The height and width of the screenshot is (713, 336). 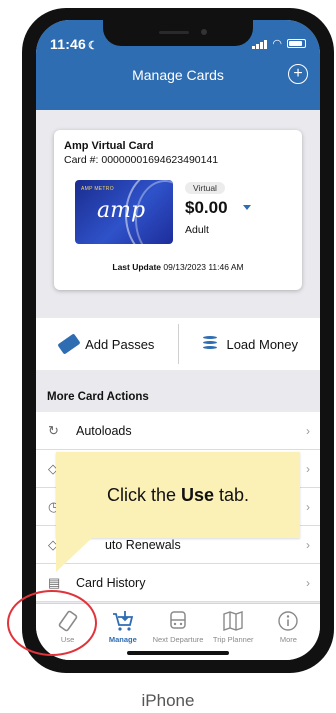 I want to click on home-indicator, so click(x=178, y=653).